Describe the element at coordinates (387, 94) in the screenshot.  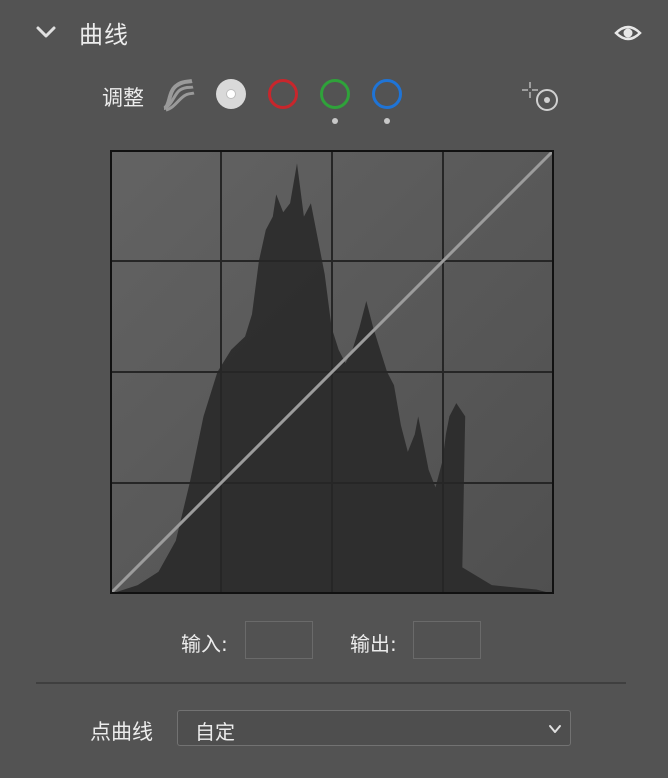
I see `channel-blue-button` at that location.